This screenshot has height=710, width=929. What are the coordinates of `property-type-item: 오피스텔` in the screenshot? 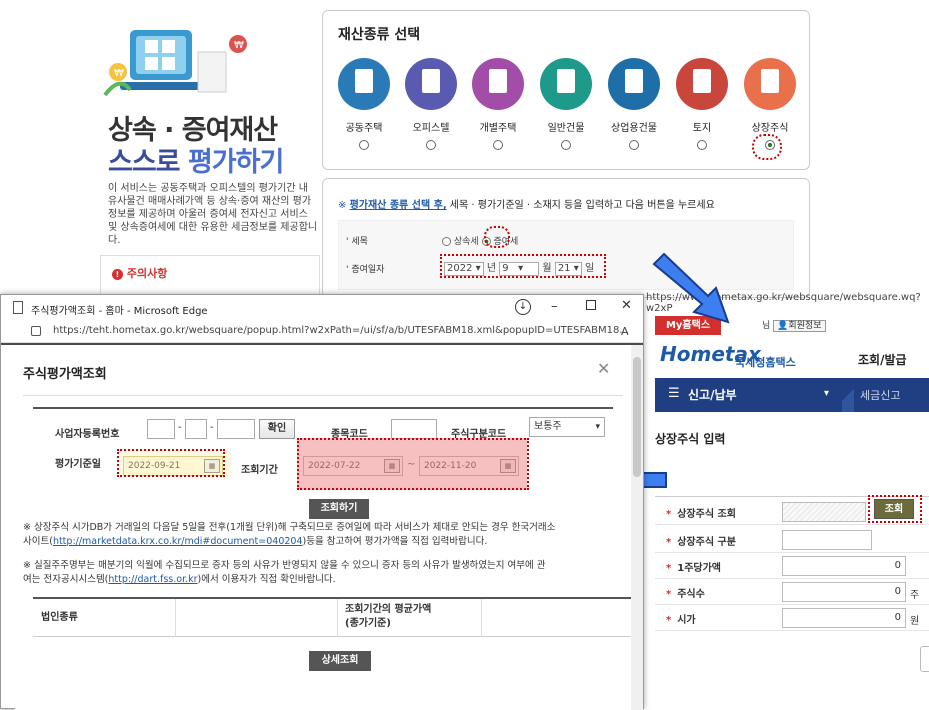 It's located at (431, 104).